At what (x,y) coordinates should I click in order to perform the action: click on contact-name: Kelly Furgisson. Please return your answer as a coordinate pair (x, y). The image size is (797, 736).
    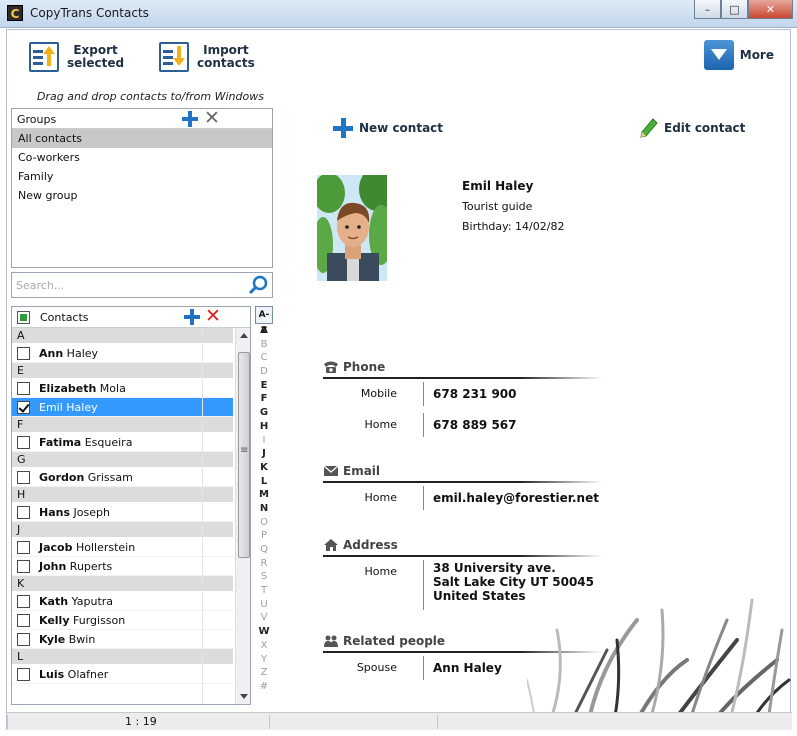
    Looking at the image, I should click on (82, 620).